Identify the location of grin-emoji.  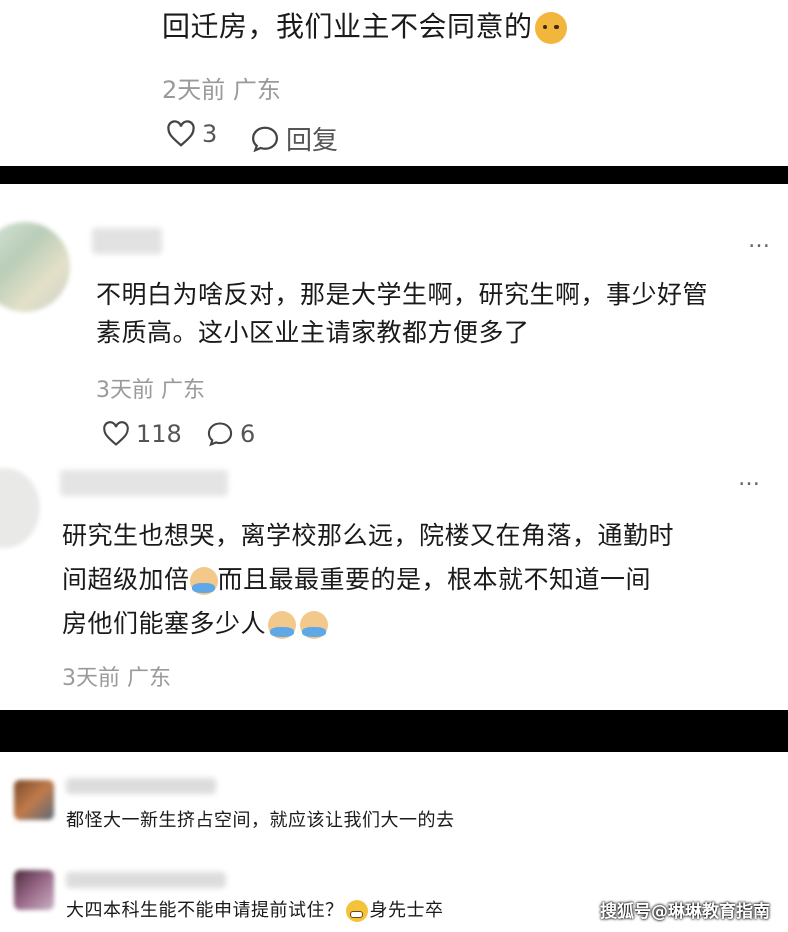
(356, 911).